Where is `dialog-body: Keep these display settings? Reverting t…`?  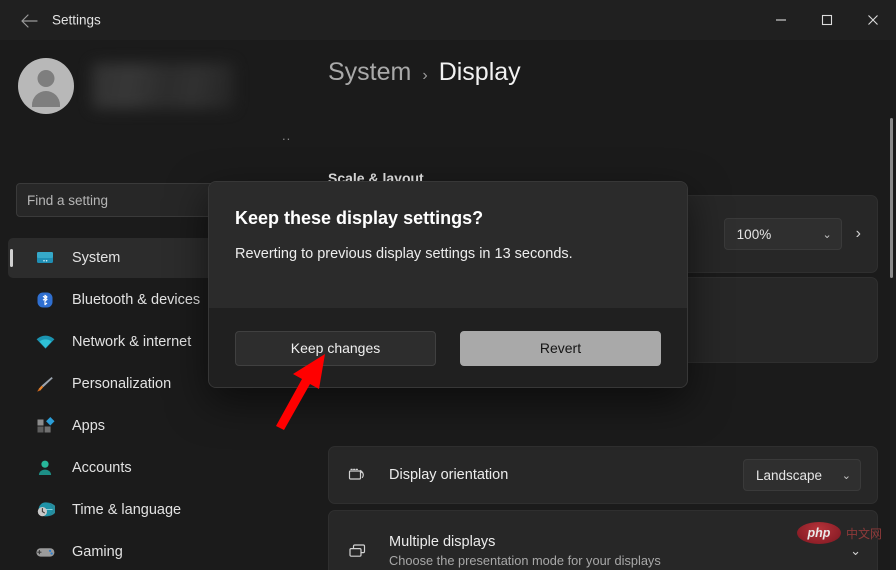 dialog-body: Keep these display settings? Reverting t… is located at coordinates (448, 245).